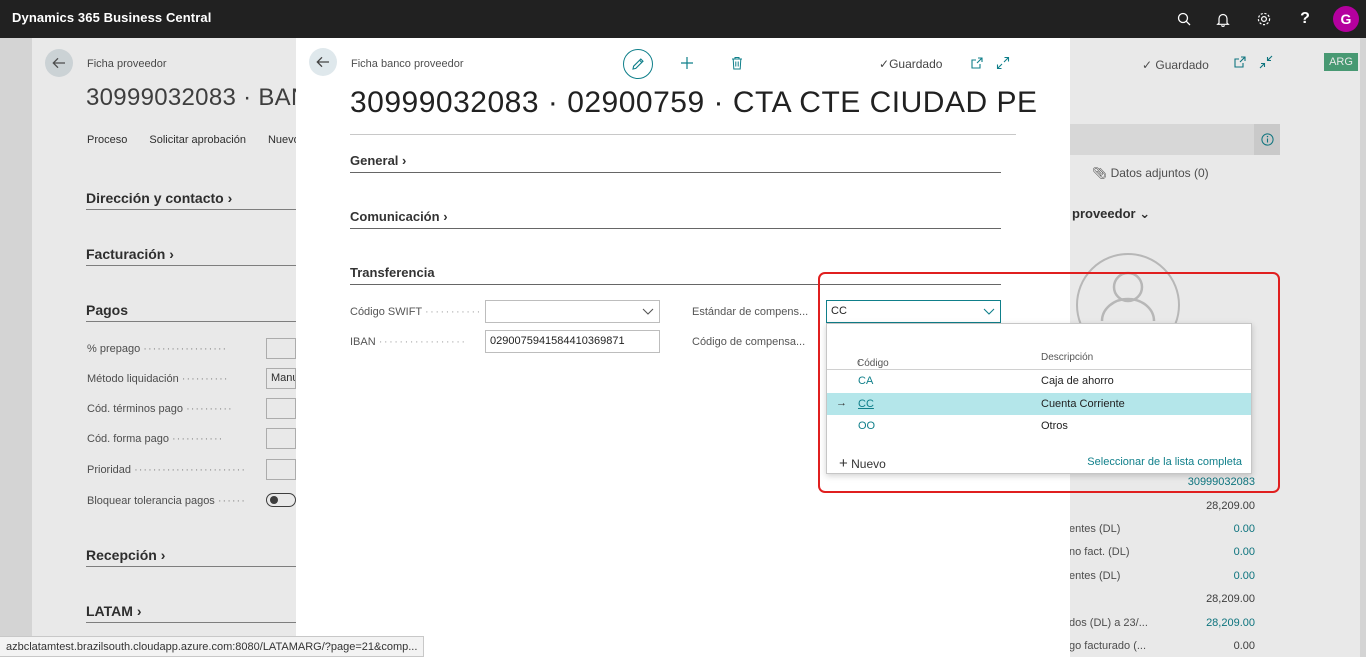 This screenshot has width=1366, height=657. What do you see at coordinates (683, 19) in the screenshot?
I see `app-top-bar: Dynamics 365 Business Central ? G` at bounding box center [683, 19].